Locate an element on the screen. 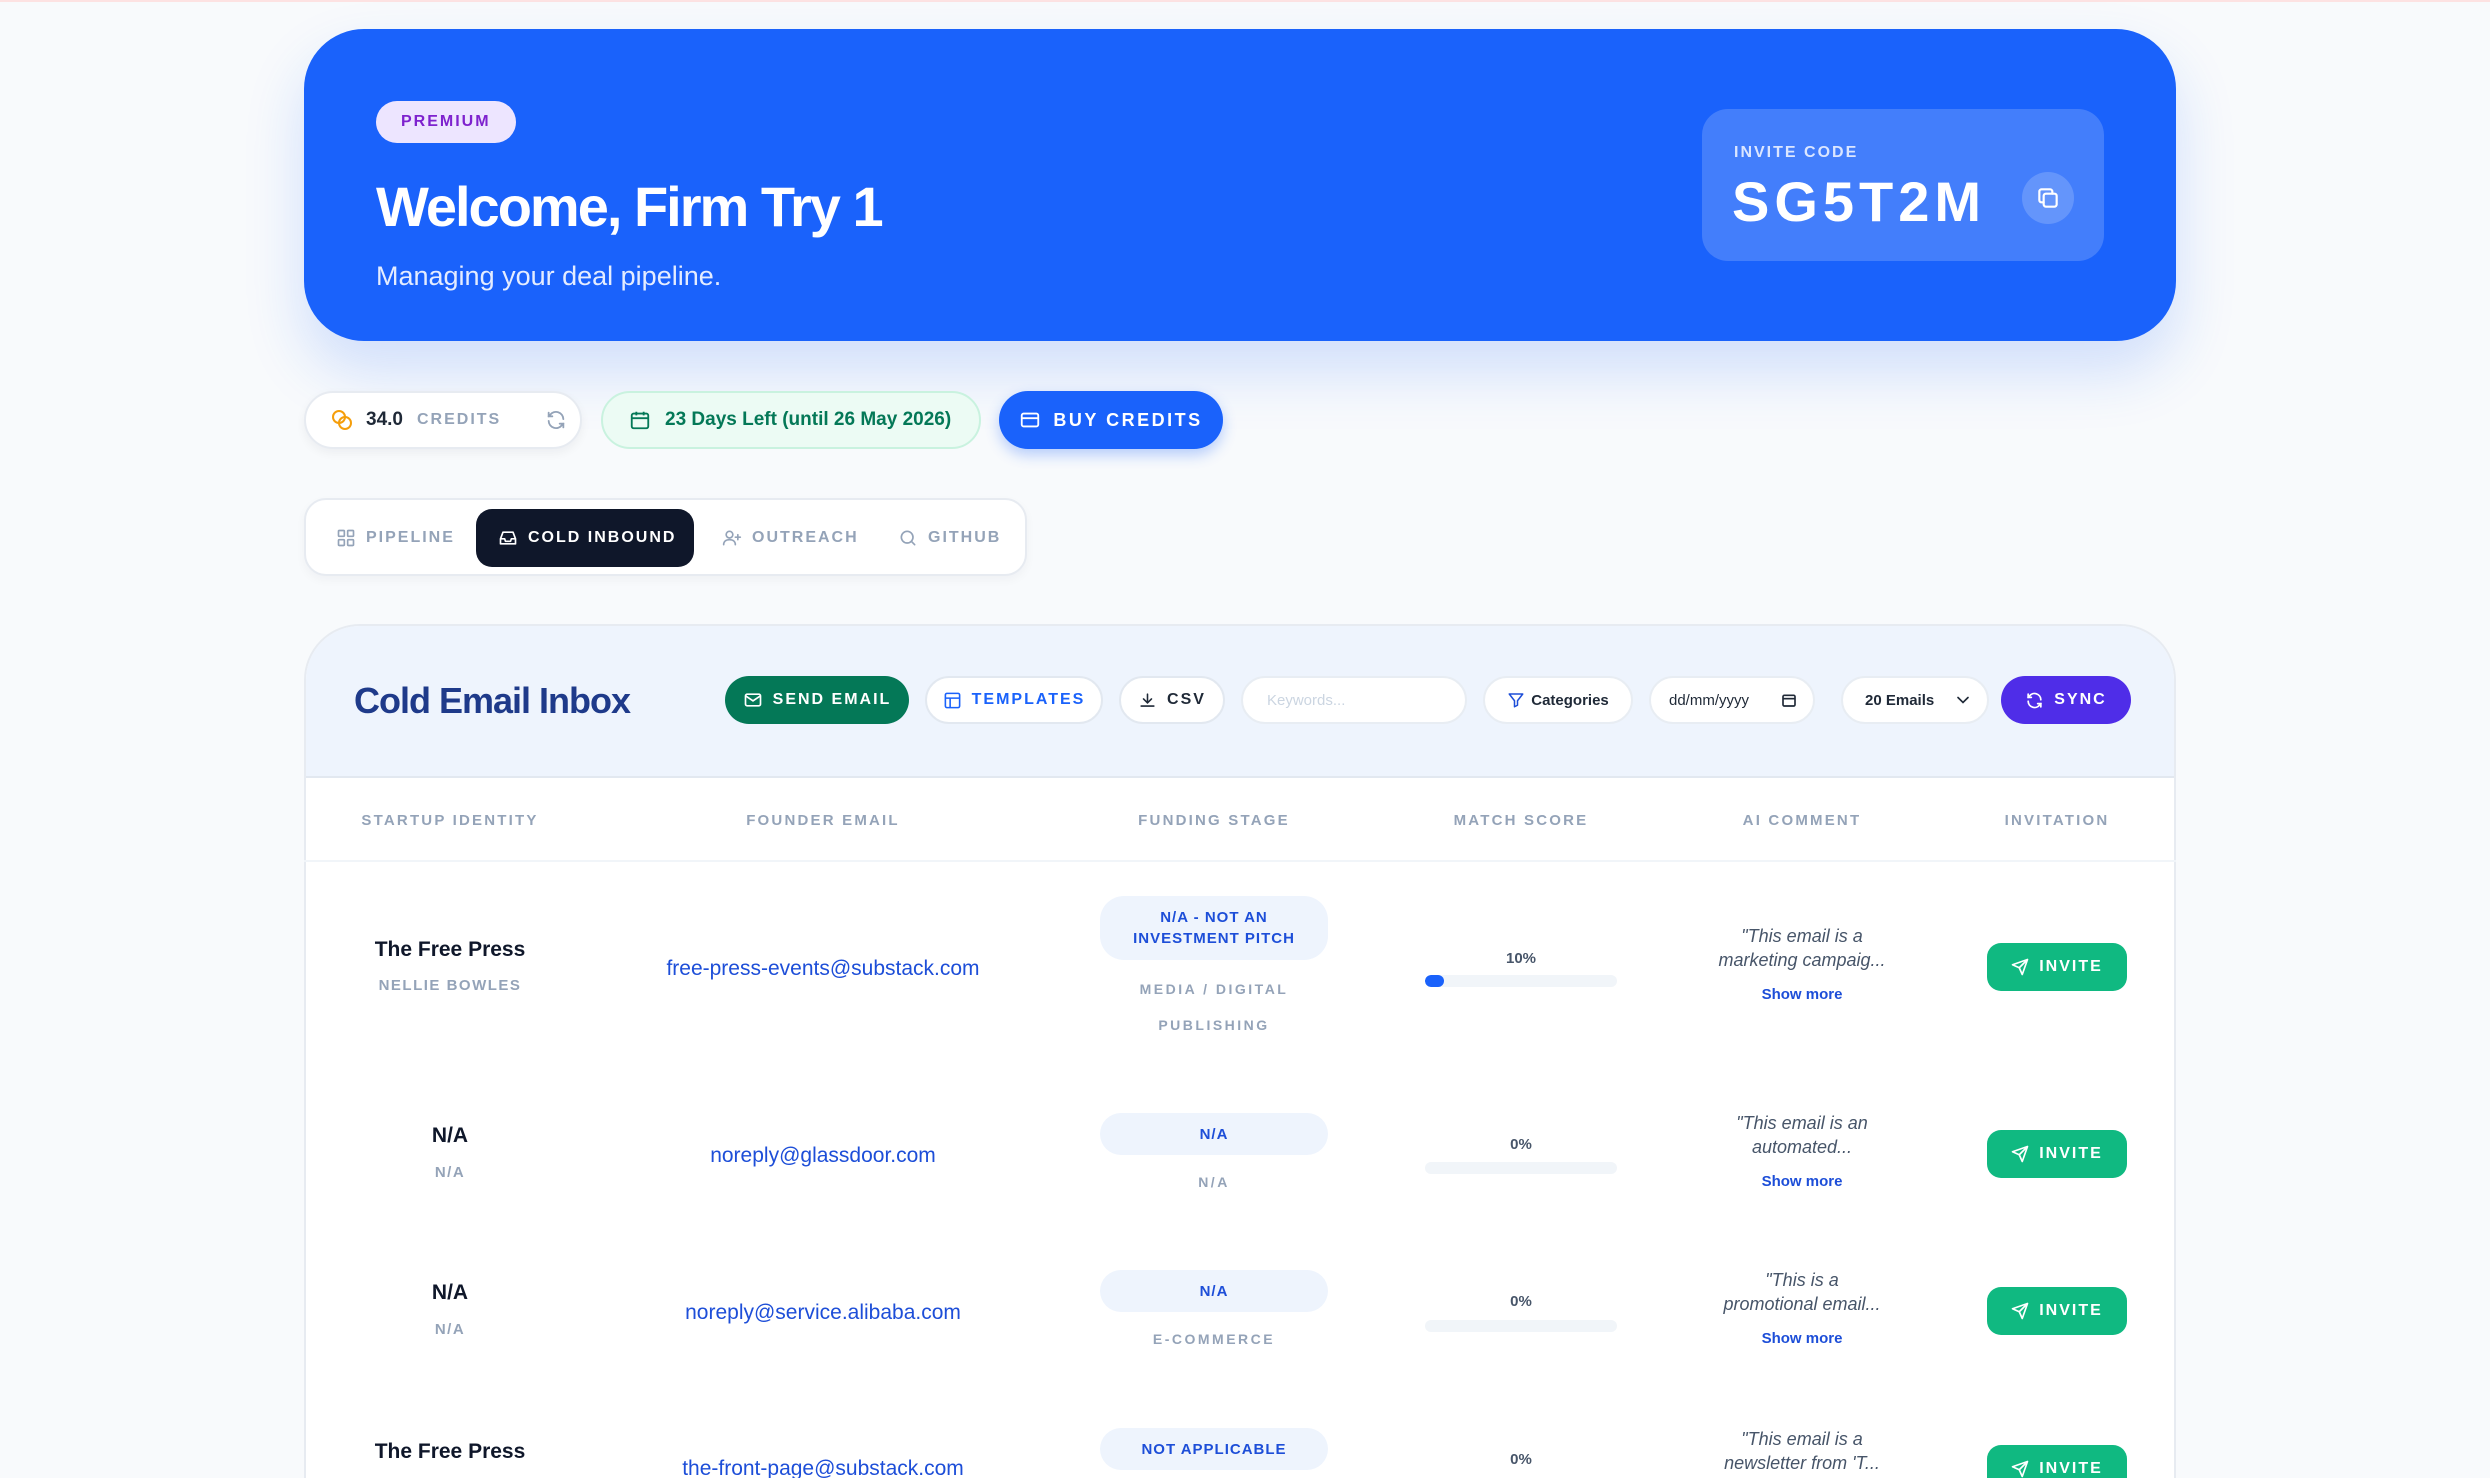 Image resolution: width=2490 pixels, height=1478 pixels. templates-button: TEMPLATES is located at coordinates (1014, 700).